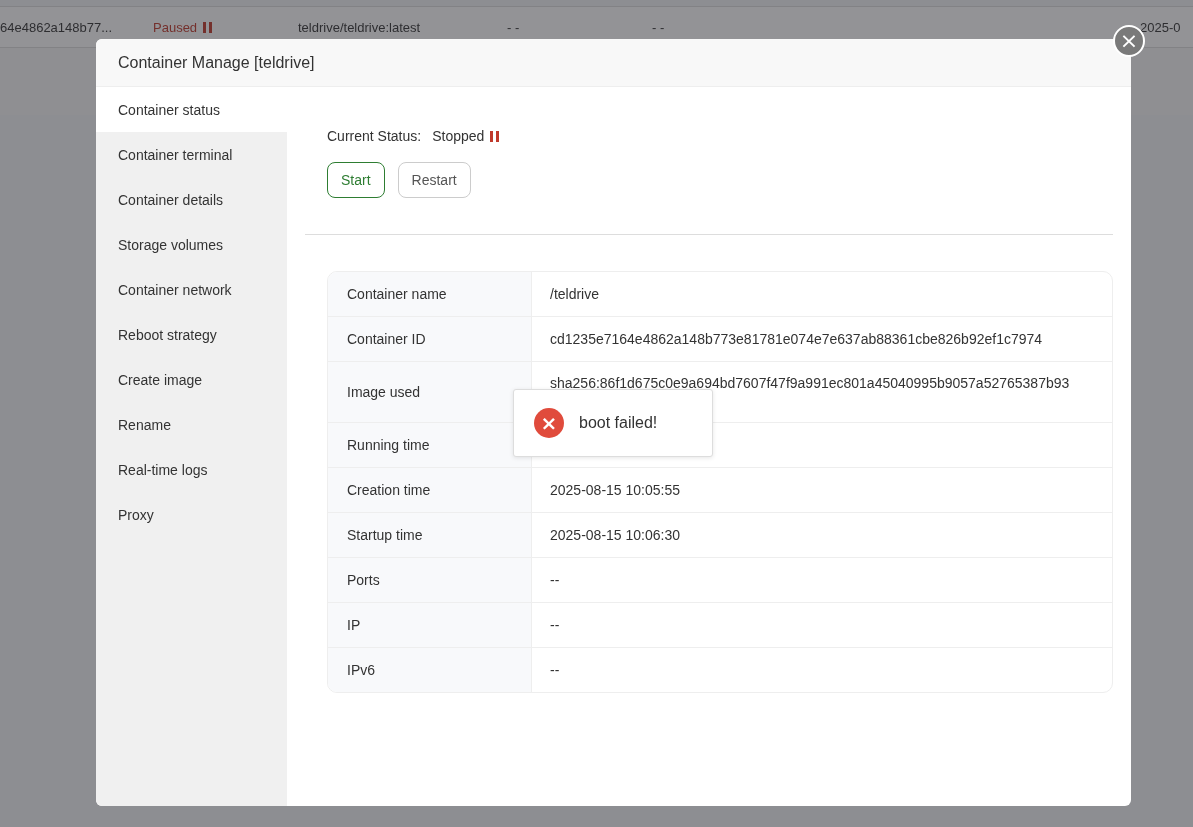 This screenshot has height=827, width=1193. Describe the element at coordinates (191, 469) in the screenshot. I see `sidebar-item: Real-time logs` at that location.